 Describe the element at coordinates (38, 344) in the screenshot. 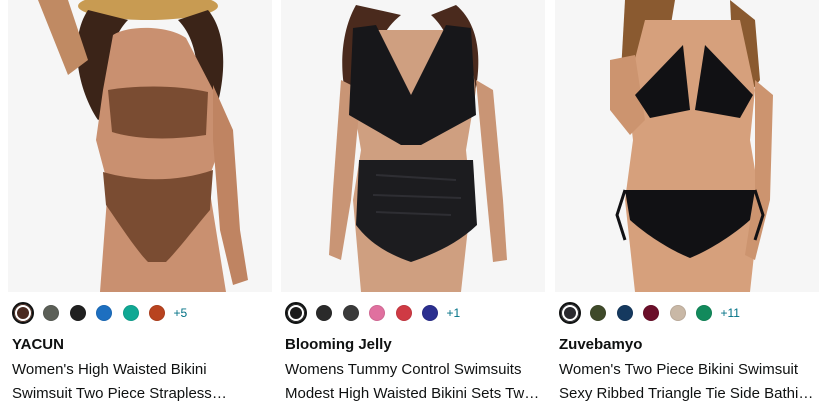

I see `brand-name: YACUN` at that location.